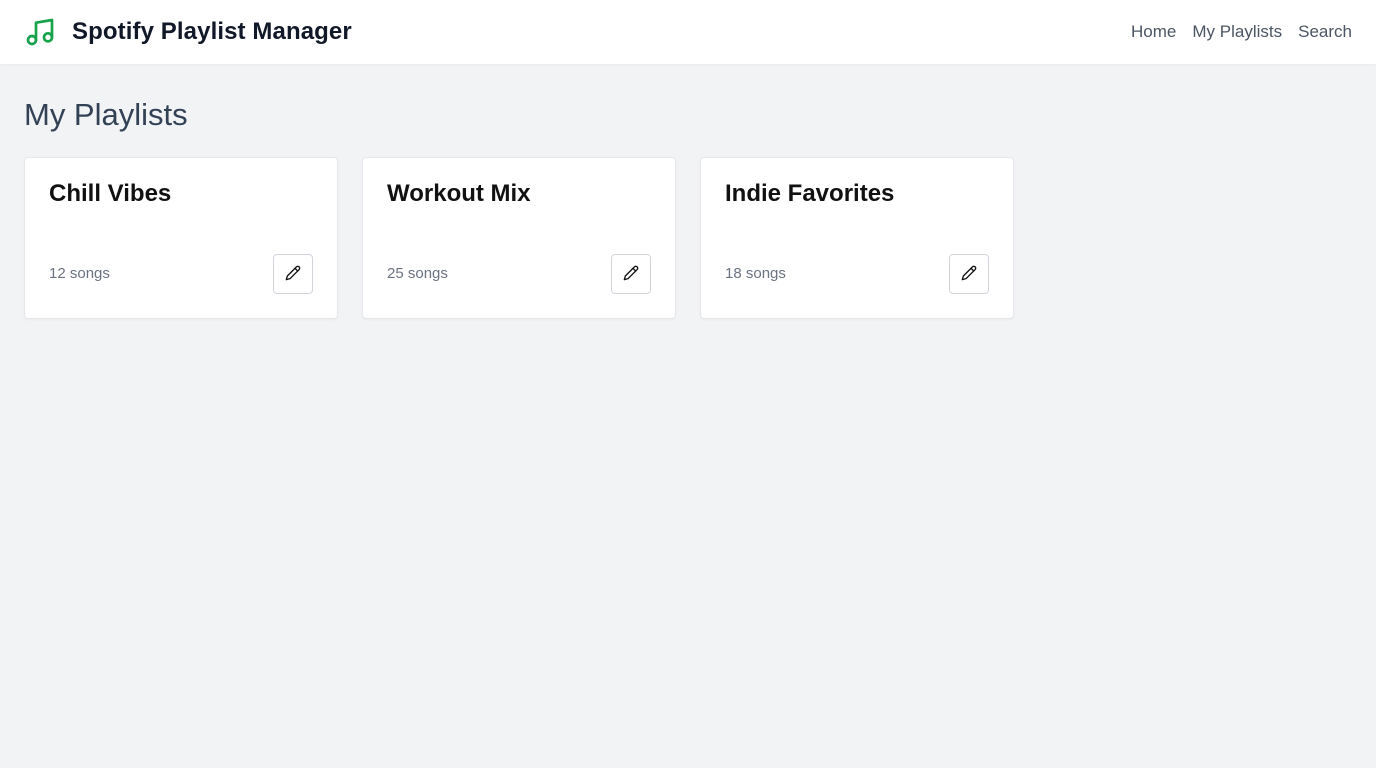 The width and height of the screenshot is (1376, 768). I want to click on playlist-card: Workout Mix 25 songs, so click(519, 238).